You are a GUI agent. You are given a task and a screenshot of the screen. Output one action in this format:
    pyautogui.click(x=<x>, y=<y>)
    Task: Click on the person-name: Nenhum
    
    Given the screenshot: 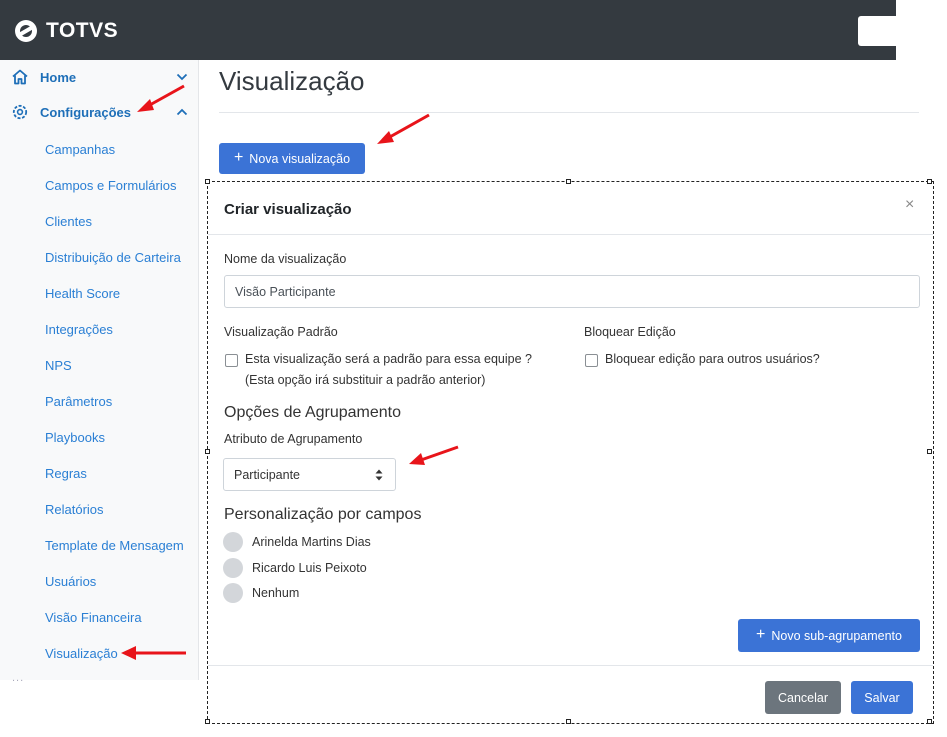 What is the action you would take?
    pyautogui.click(x=276, y=593)
    